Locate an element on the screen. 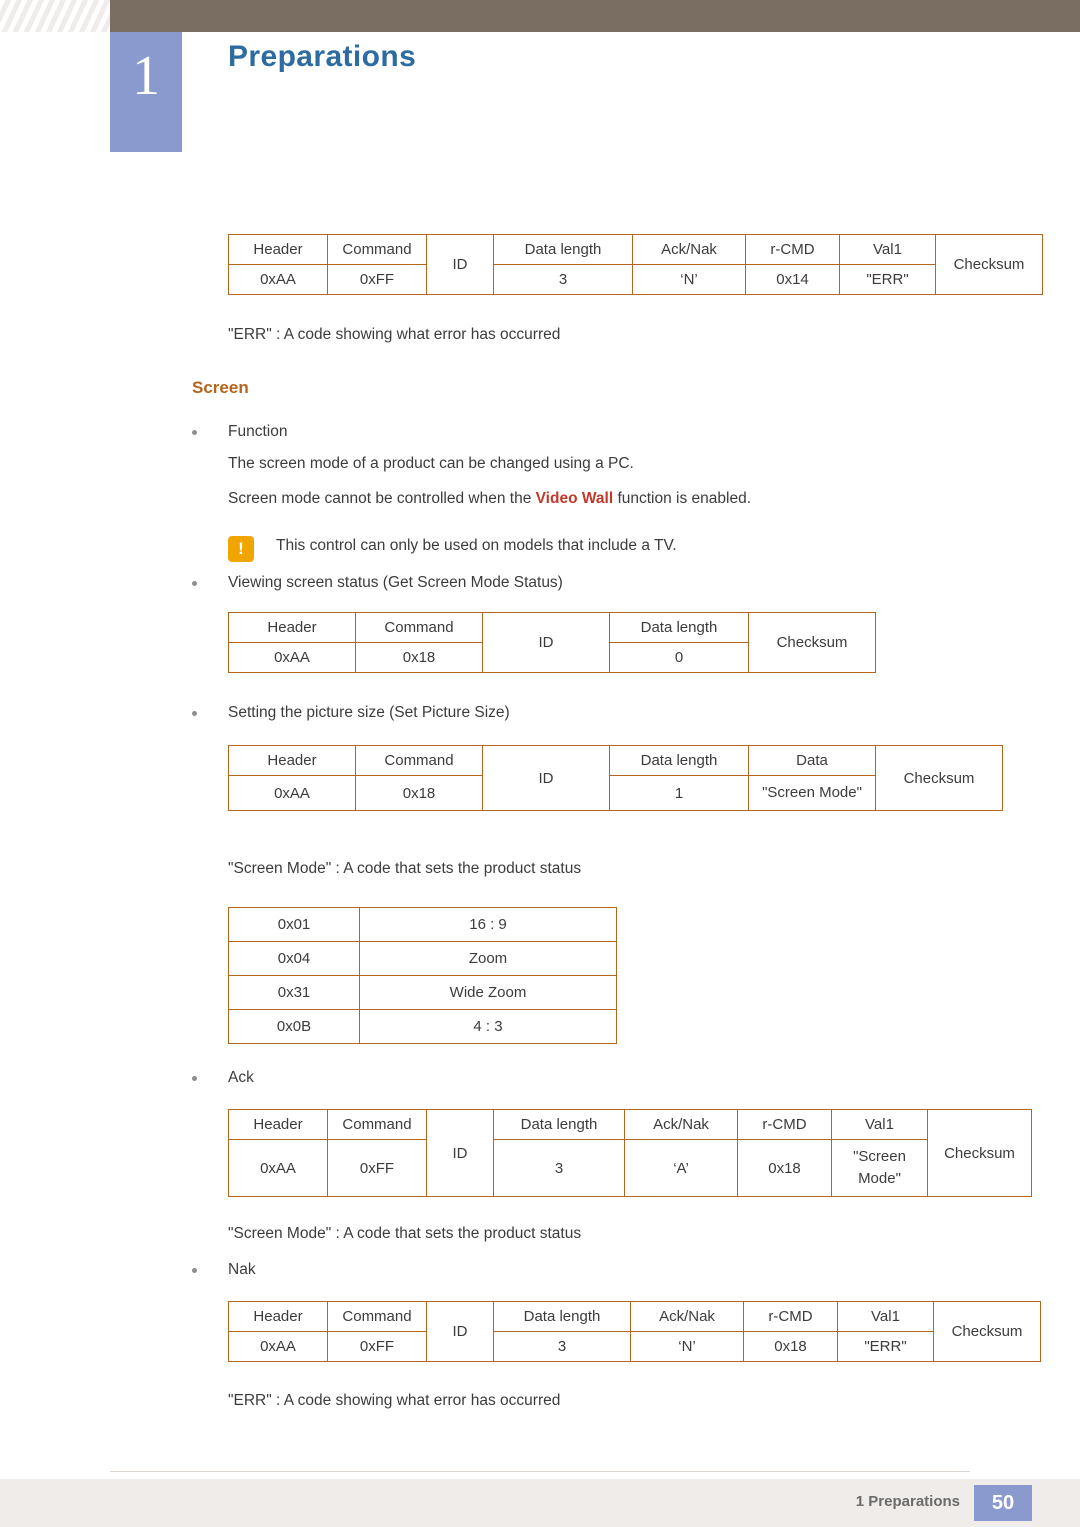  table-row: 0x0B 4 : 3 is located at coordinates (422, 1026).